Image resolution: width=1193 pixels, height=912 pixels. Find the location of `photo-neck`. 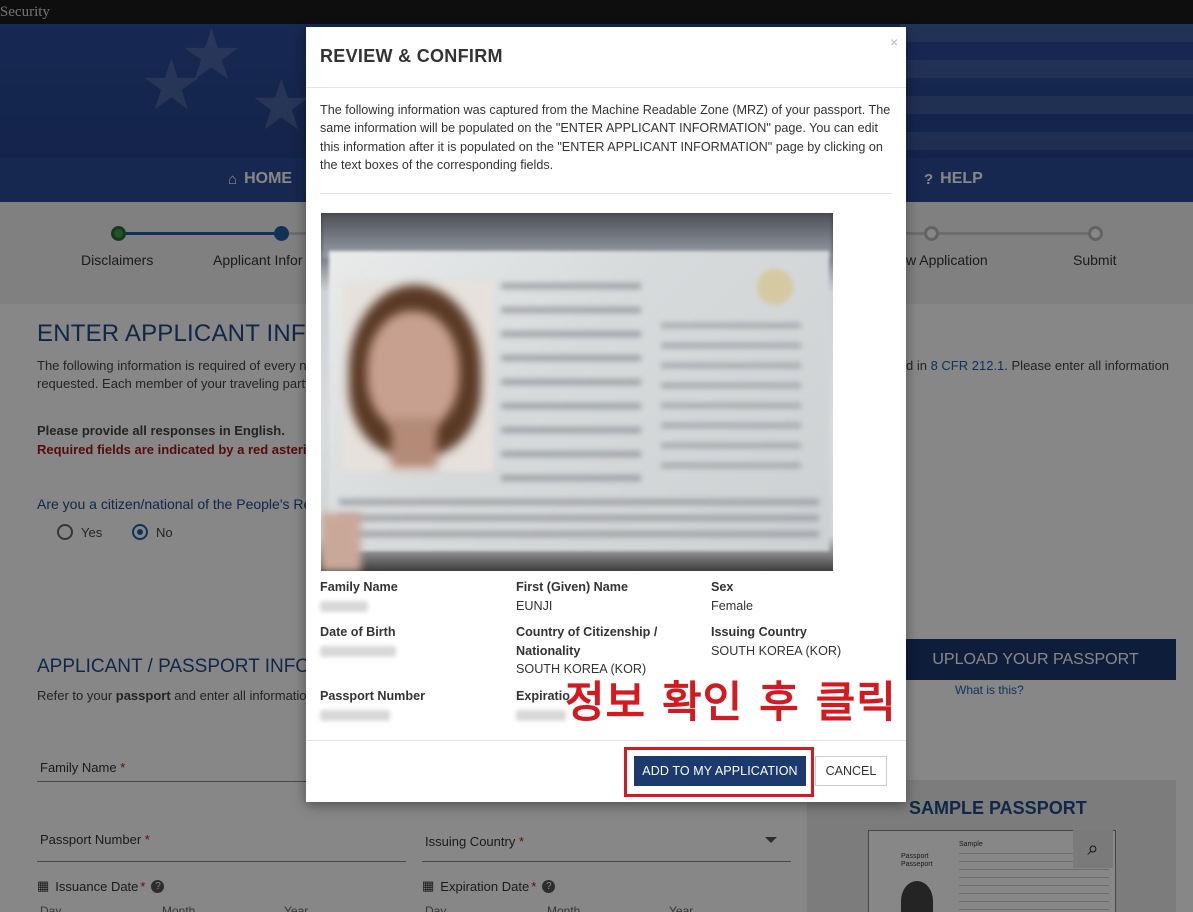

photo-neck is located at coordinates (414, 443).